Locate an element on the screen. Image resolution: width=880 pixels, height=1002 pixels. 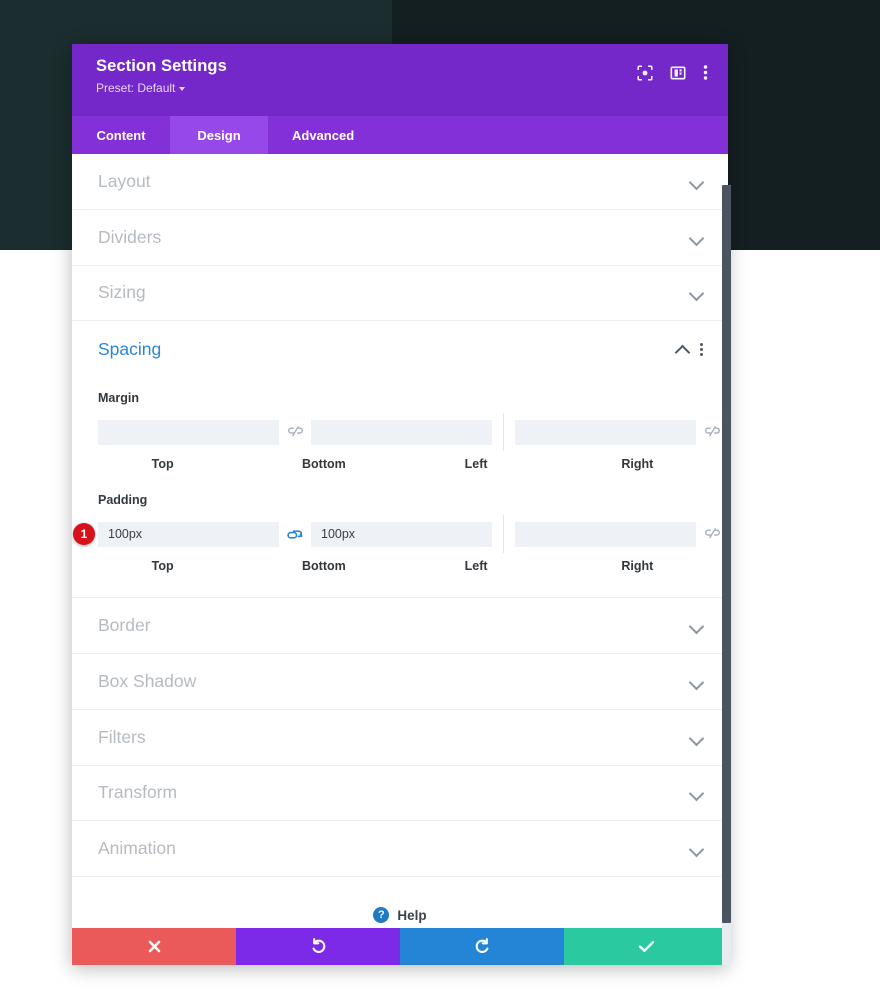
padding-bottom-input is located at coordinates (401, 534).